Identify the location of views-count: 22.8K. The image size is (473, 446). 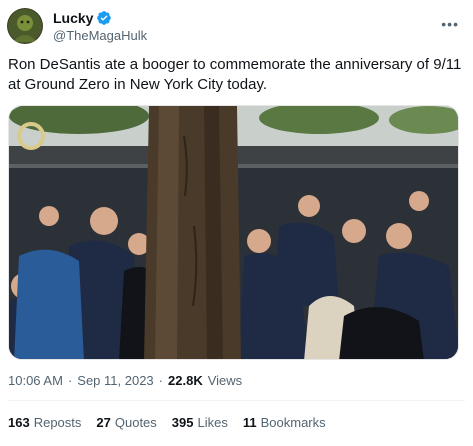
(185, 380).